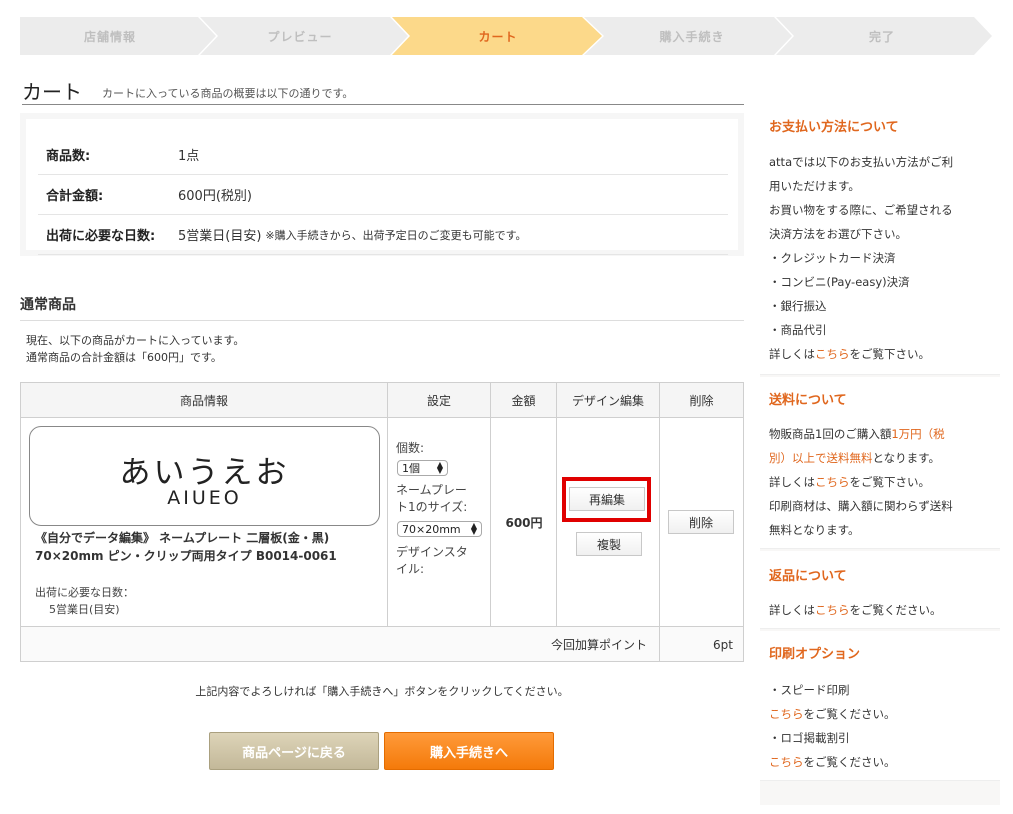 Image resolution: width=1013 pixels, height=814 pixels. What do you see at coordinates (75, 196) in the screenshot?
I see `summary-total-label: 合計金額:` at bounding box center [75, 196].